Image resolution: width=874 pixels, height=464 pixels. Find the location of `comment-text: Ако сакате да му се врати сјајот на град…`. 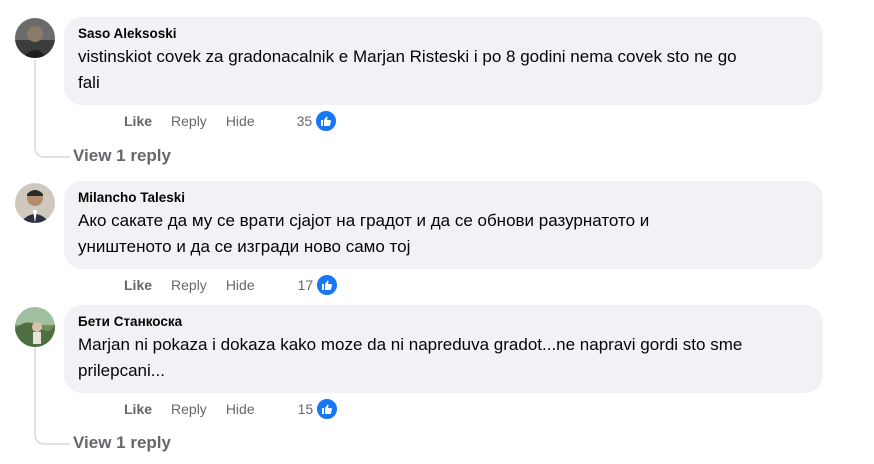

comment-text: Ако сакате да му се врати сјајот на град… is located at coordinates (443, 234).